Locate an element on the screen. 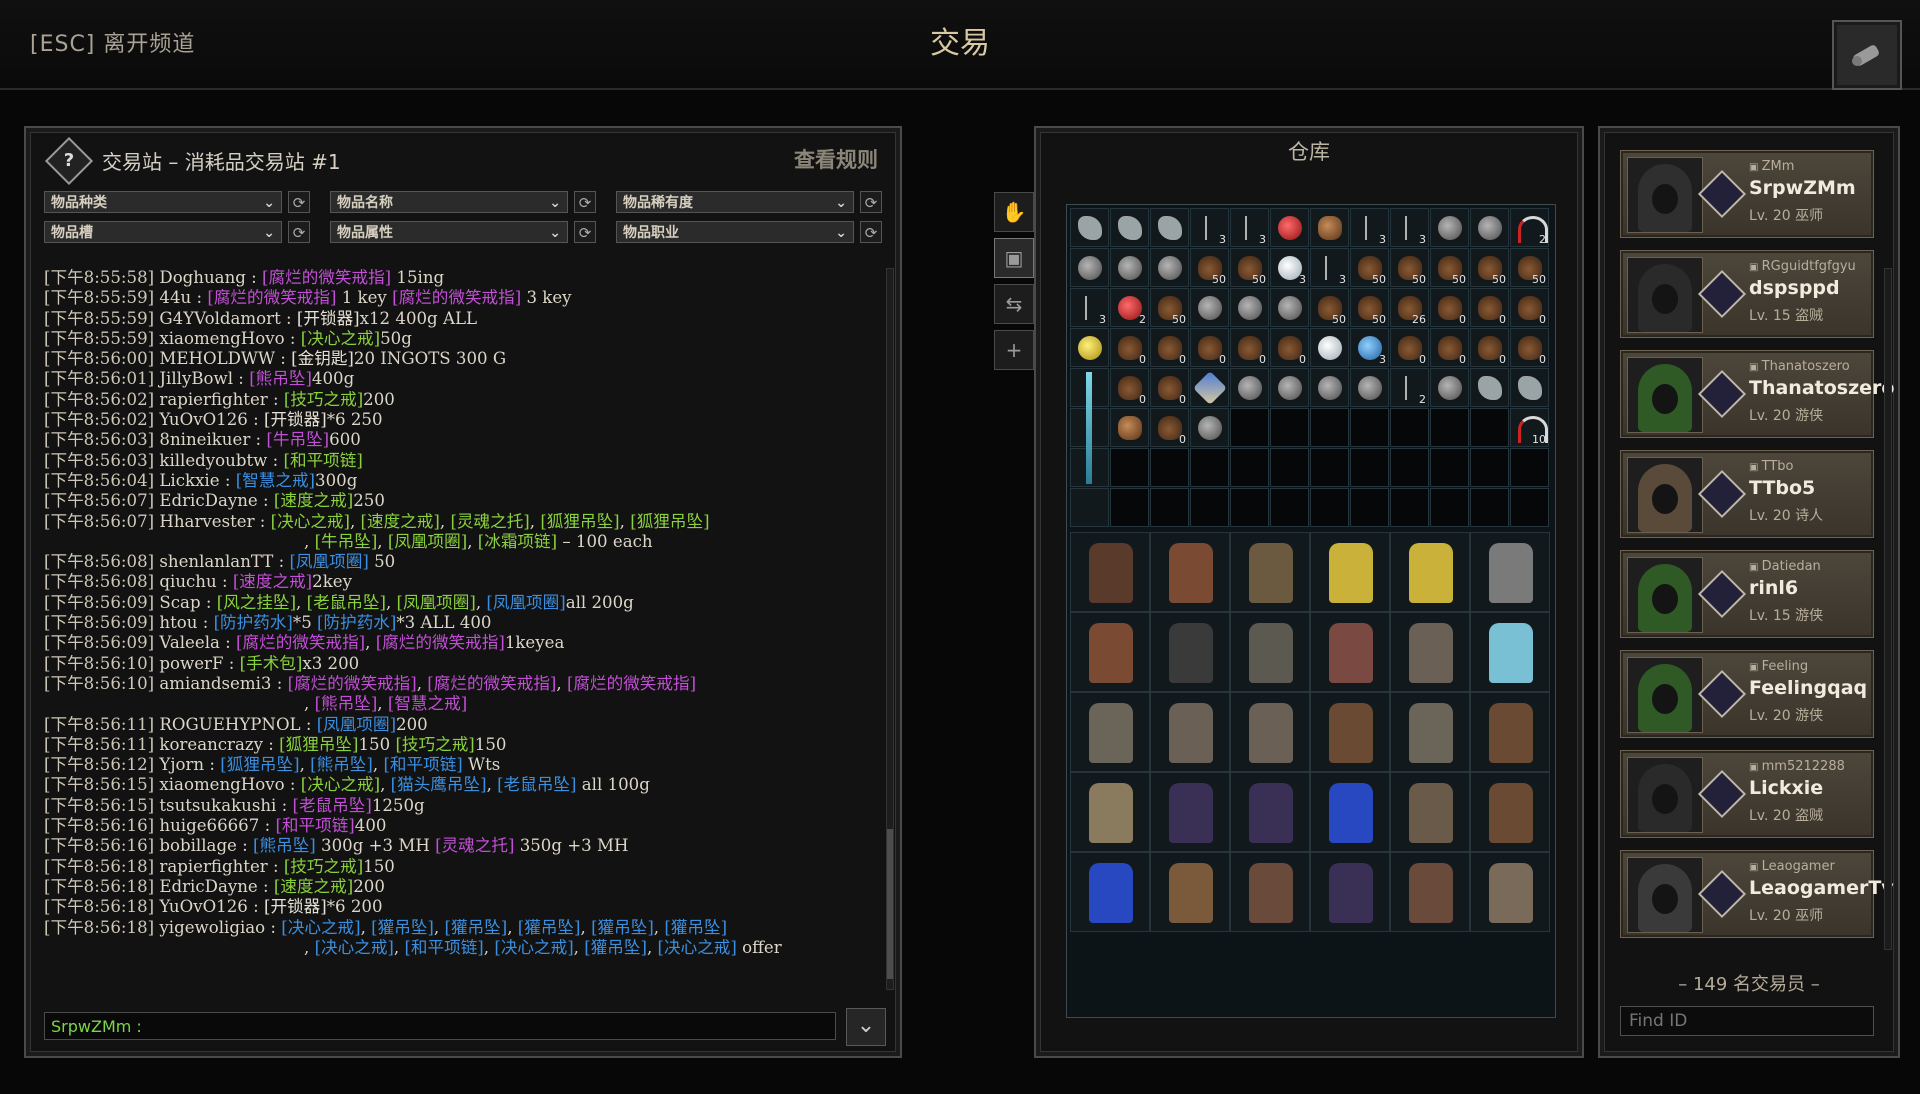 Image resolution: width=1920 pixels, height=1094 pixels. trader-card: TTbo TTbo5 Lv. 20 诗人 is located at coordinates (1747, 494).